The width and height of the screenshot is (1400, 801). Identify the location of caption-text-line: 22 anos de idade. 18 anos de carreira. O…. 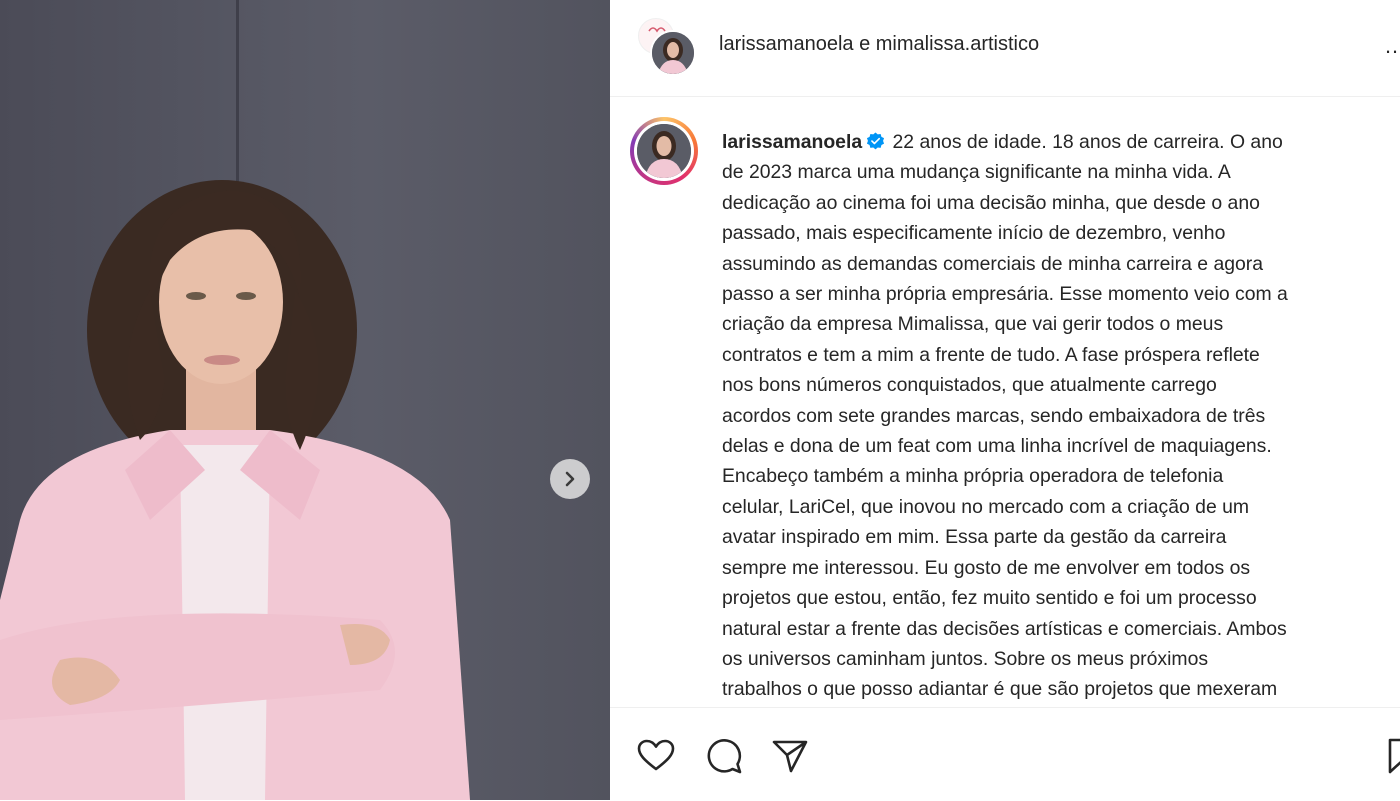
(1085, 142).